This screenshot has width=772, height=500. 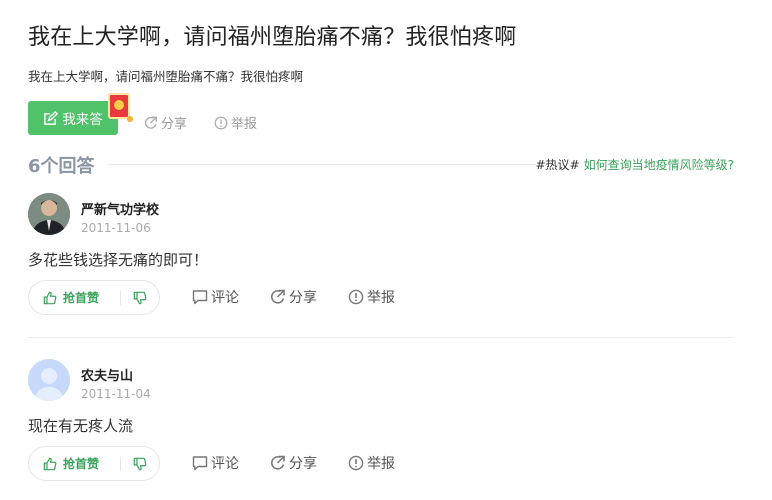 What do you see at coordinates (381, 337) in the screenshot?
I see `answer-divider` at bounding box center [381, 337].